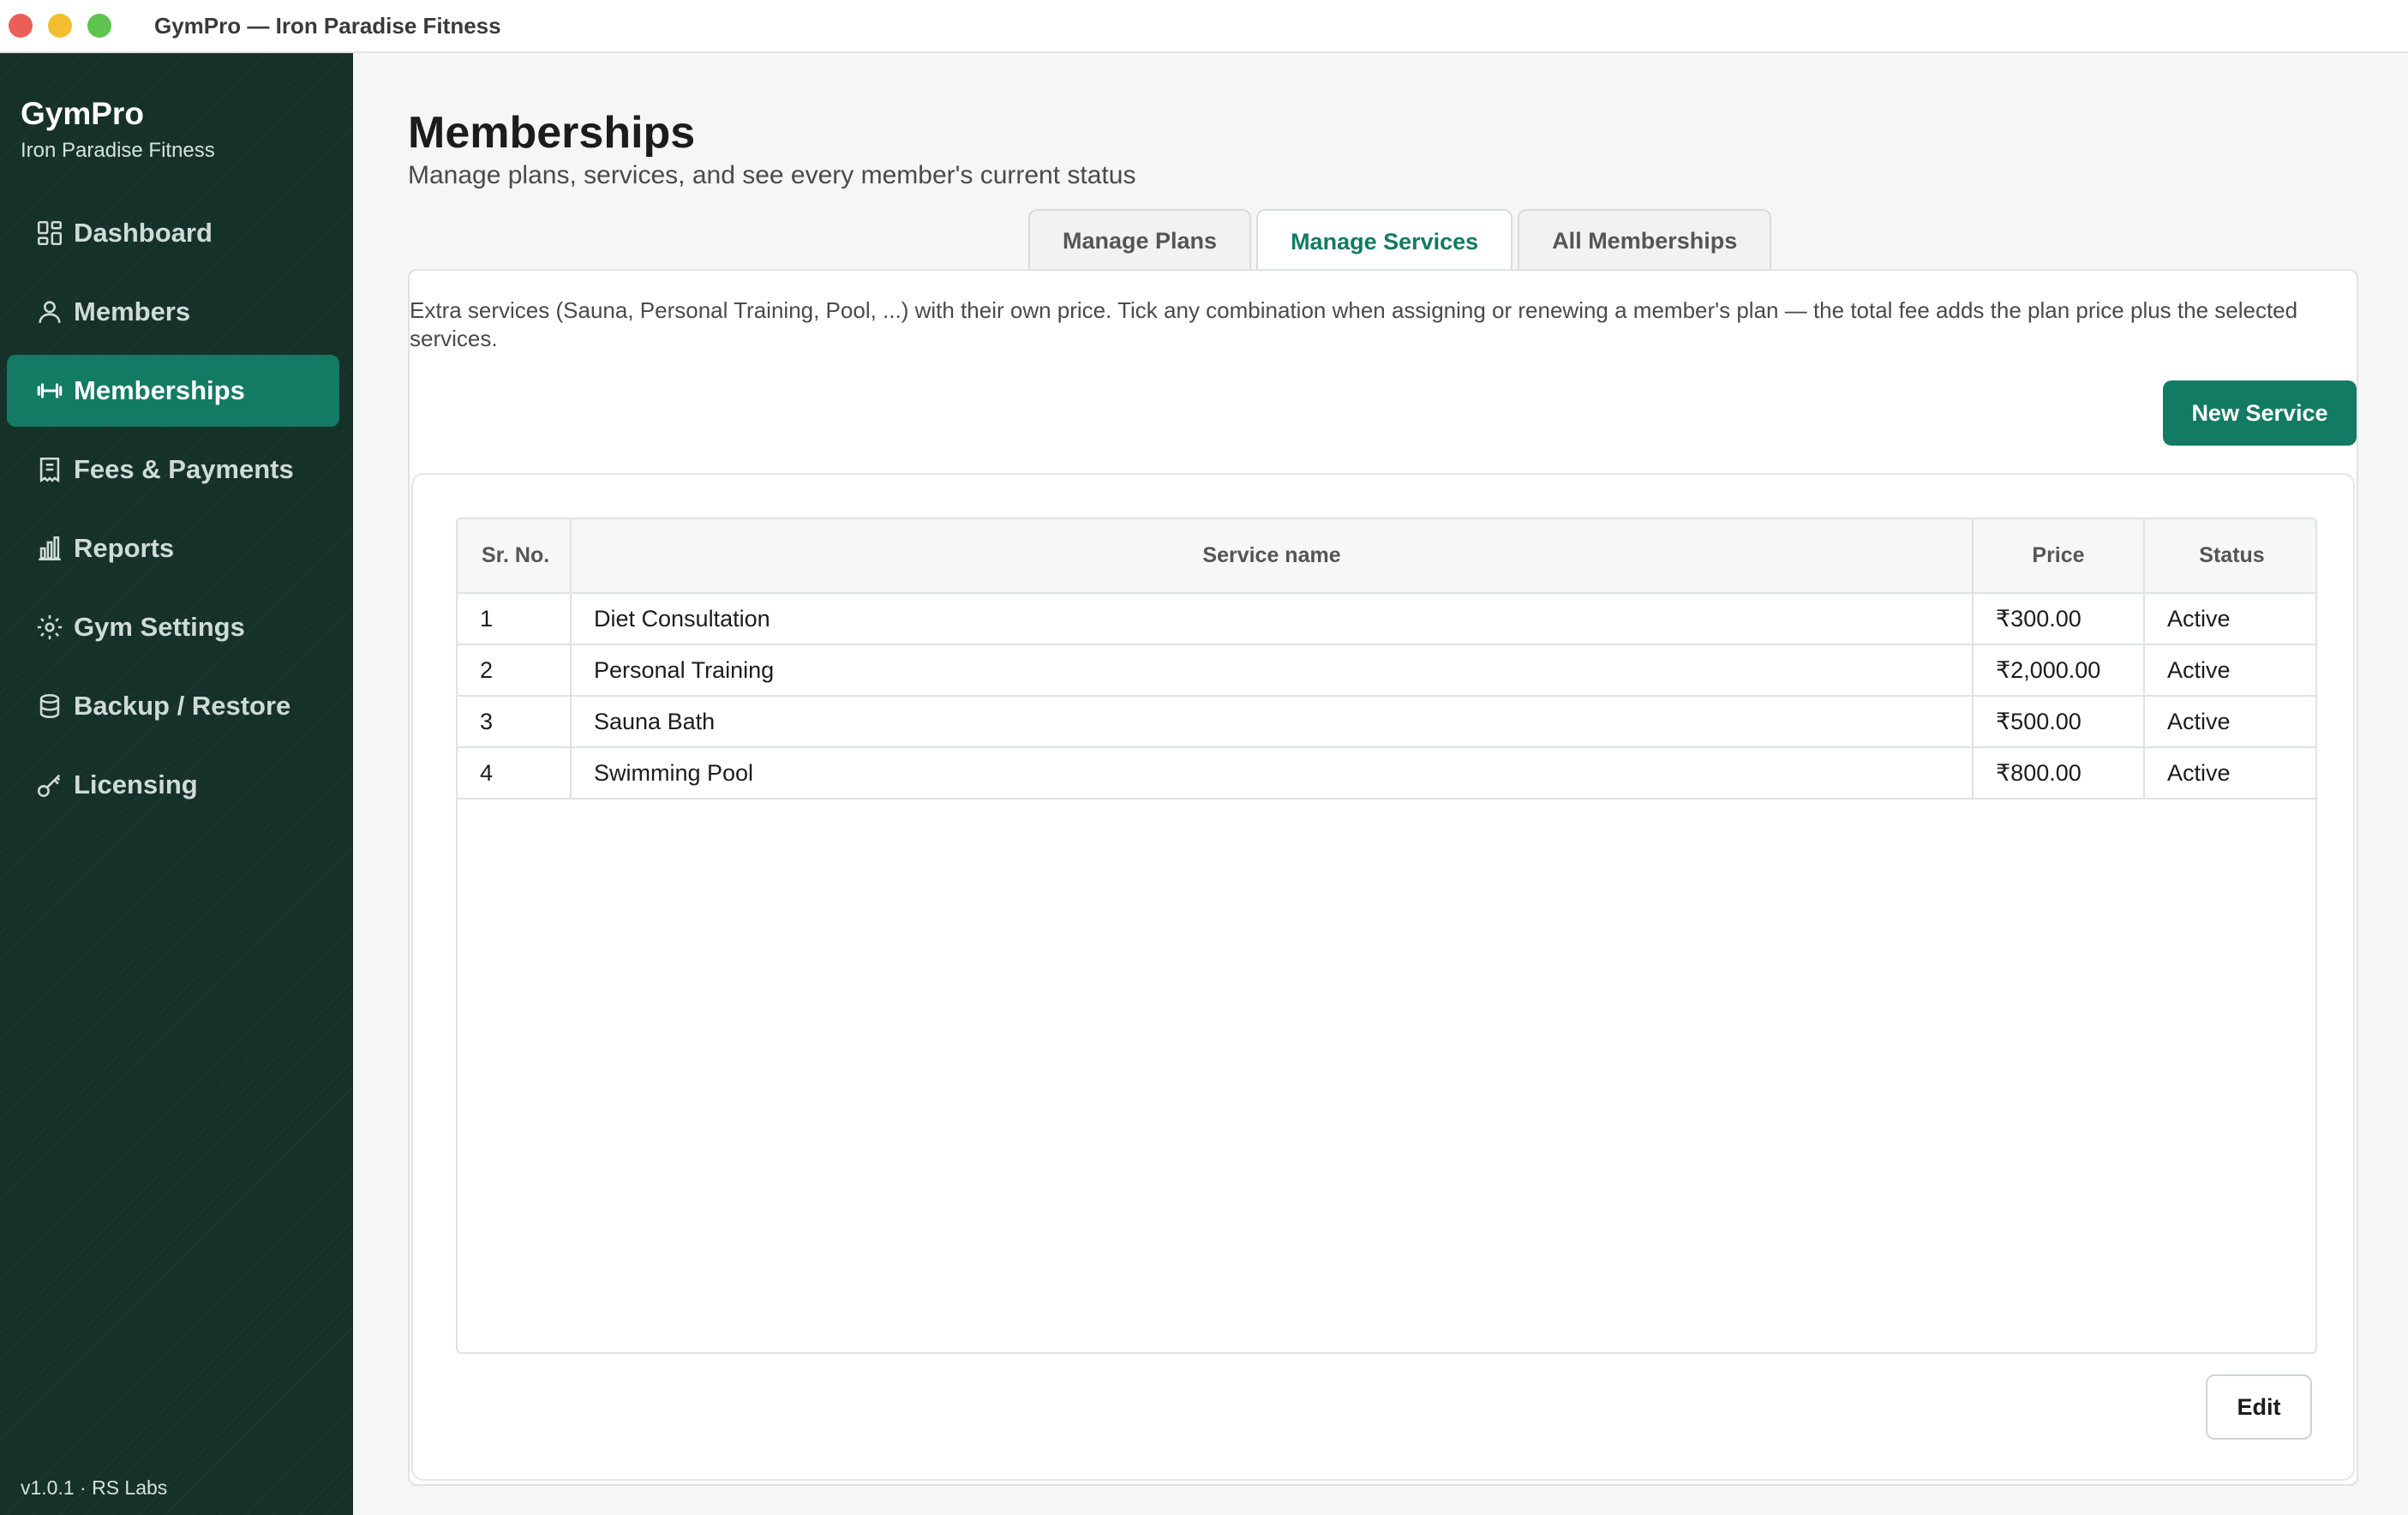 The image size is (2408, 1515). What do you see at coordinates (515, 773) in the screenshot?
I see `cell-sr-no: 4` at bounding box center [515, 773].